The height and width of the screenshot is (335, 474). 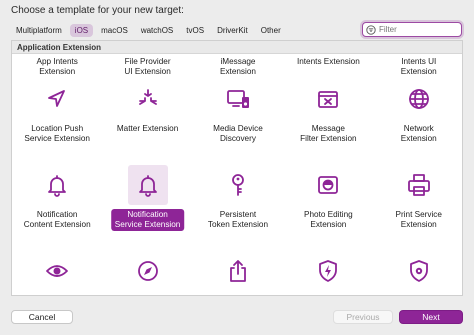 What do you see at coordinates (232, 30) in the screenshot?
I see `platform-tab-driverkit: DriverKit` at bounding box center [232, 30].